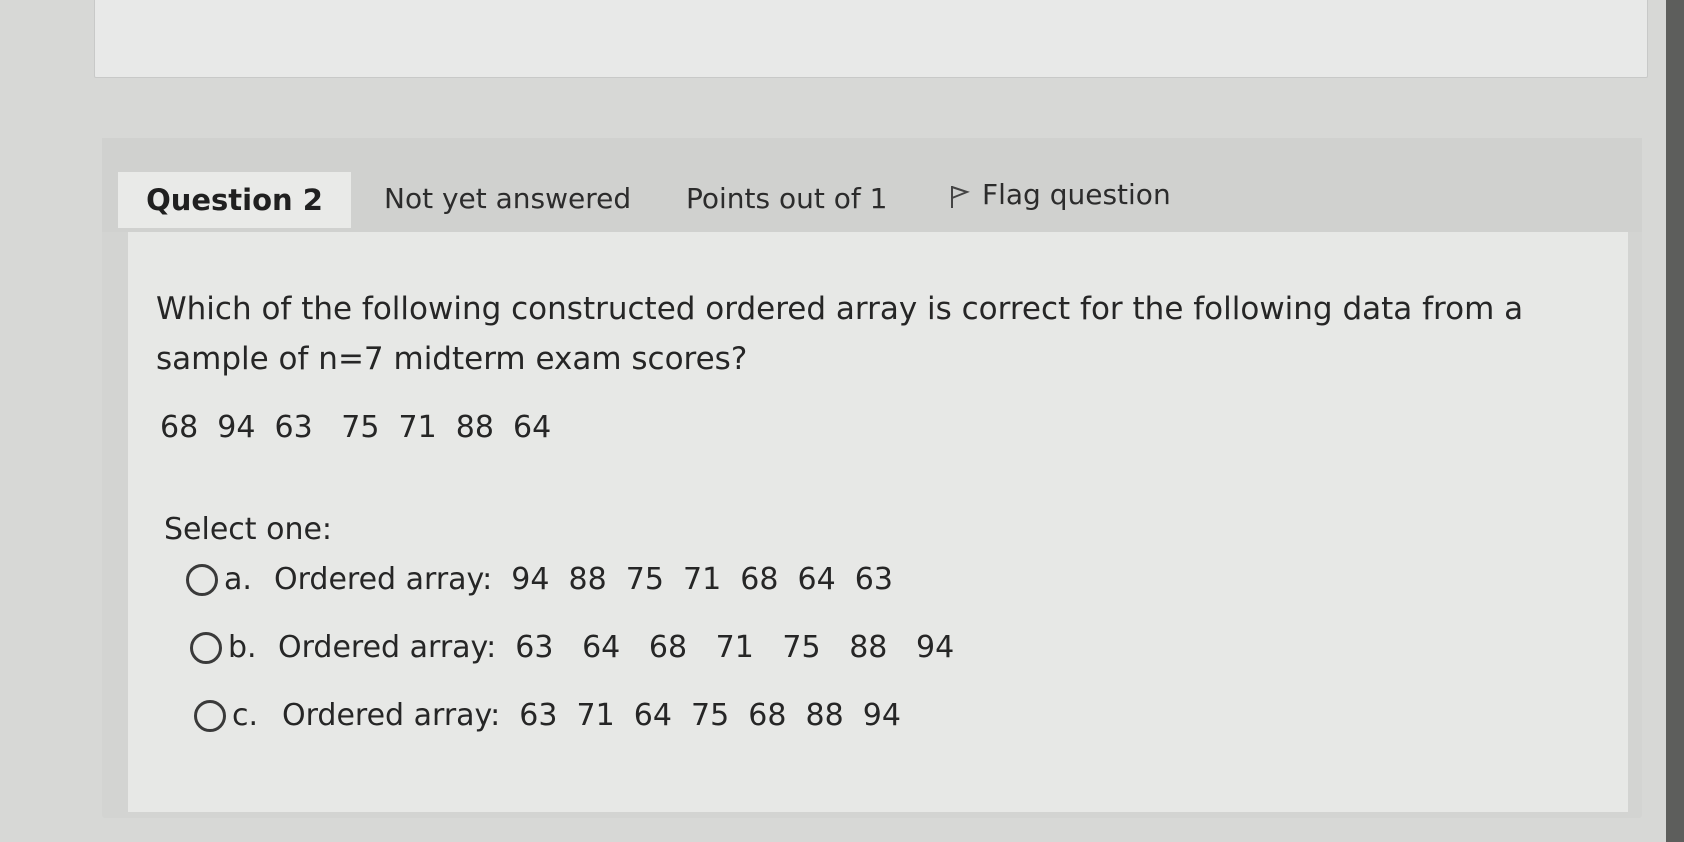  I want to click on answer-option-b: b. Ordered array: 63 64 68 71 75 88 94, so click(572, 647).